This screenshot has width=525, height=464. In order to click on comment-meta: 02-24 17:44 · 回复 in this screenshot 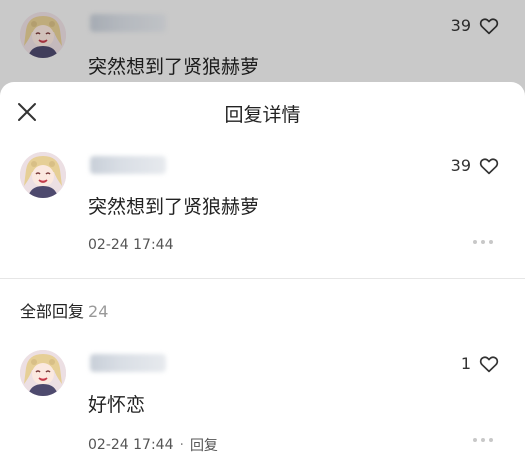, I will do `click(153, 445)`.